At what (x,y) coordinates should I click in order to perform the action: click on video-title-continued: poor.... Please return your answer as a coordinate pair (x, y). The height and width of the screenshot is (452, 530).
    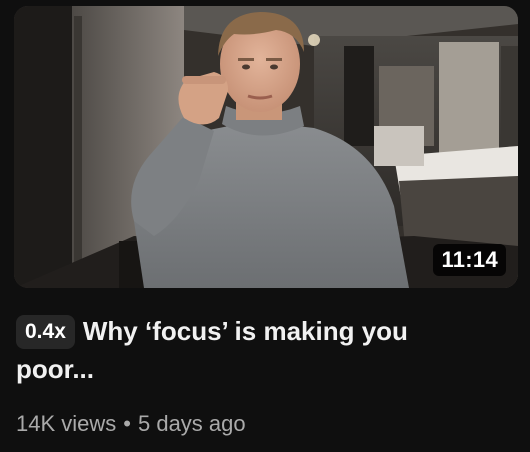
    Looking at the image, I should click on (256, 369).